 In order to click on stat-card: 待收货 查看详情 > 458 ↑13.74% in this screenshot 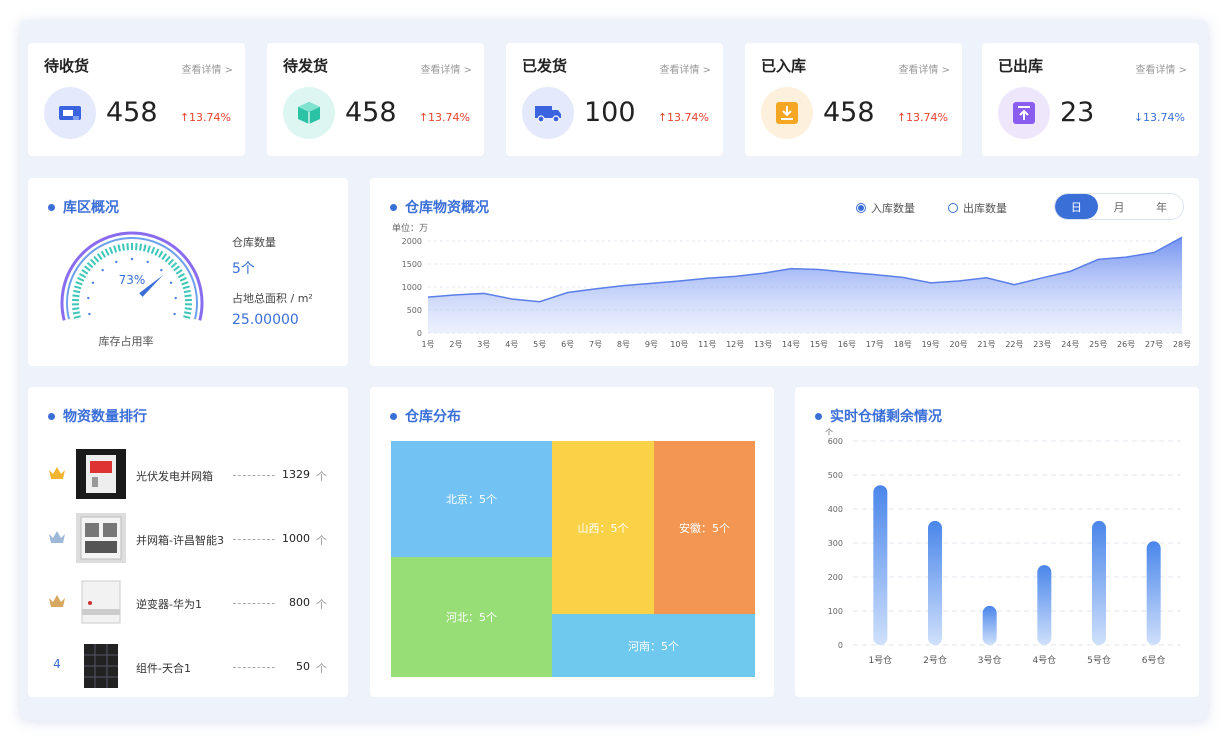, I will do `click(136, 99)`.